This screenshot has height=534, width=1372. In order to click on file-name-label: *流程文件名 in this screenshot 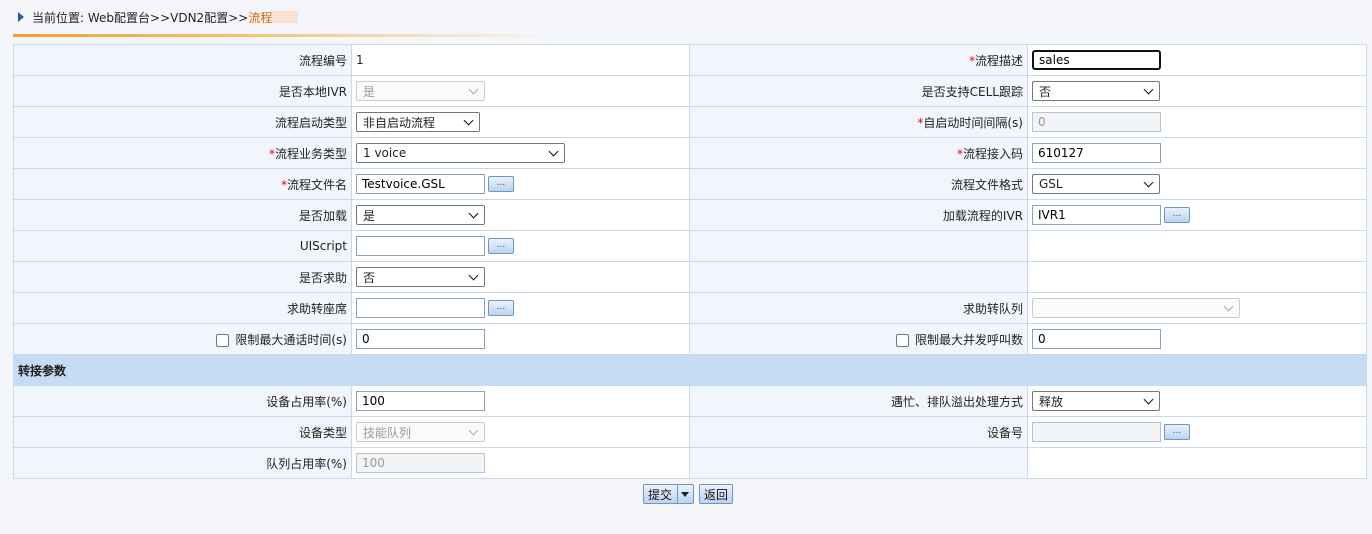, I will do `click(182, 184)`.